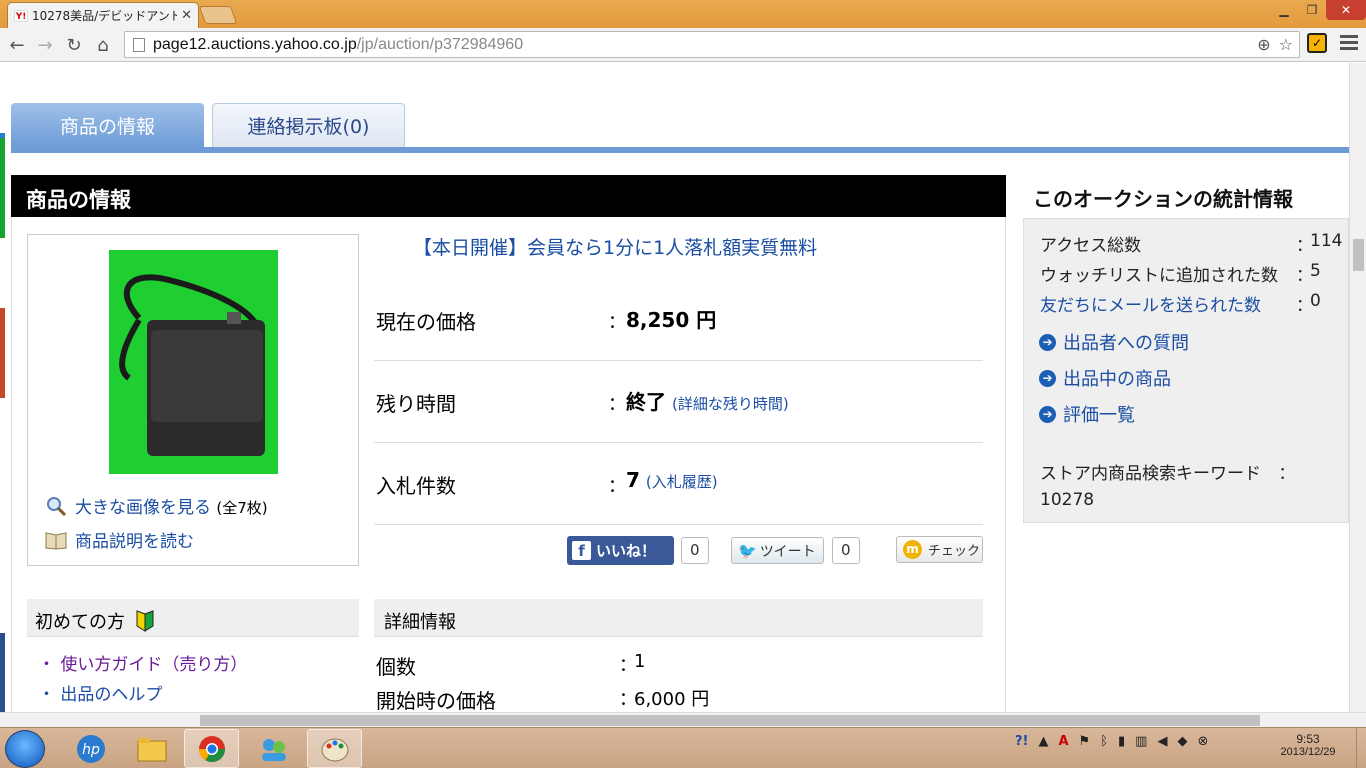  Describe the element at coordinates (142, 662) in the screenshot. I see `guide-link: ・ 使い方ガイド（売り方）` at that location.